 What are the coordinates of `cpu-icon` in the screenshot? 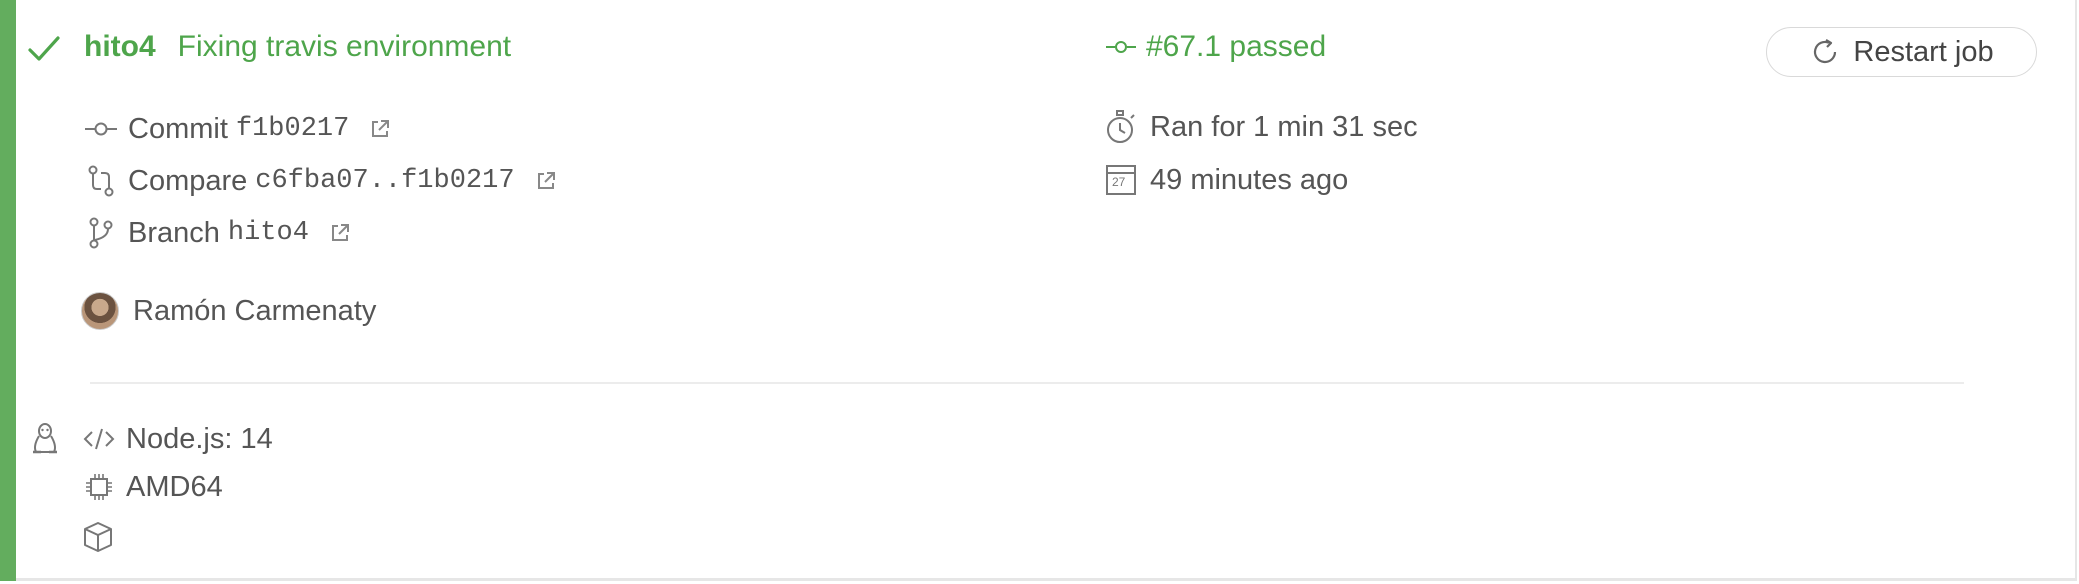 It's located at (99, 487).